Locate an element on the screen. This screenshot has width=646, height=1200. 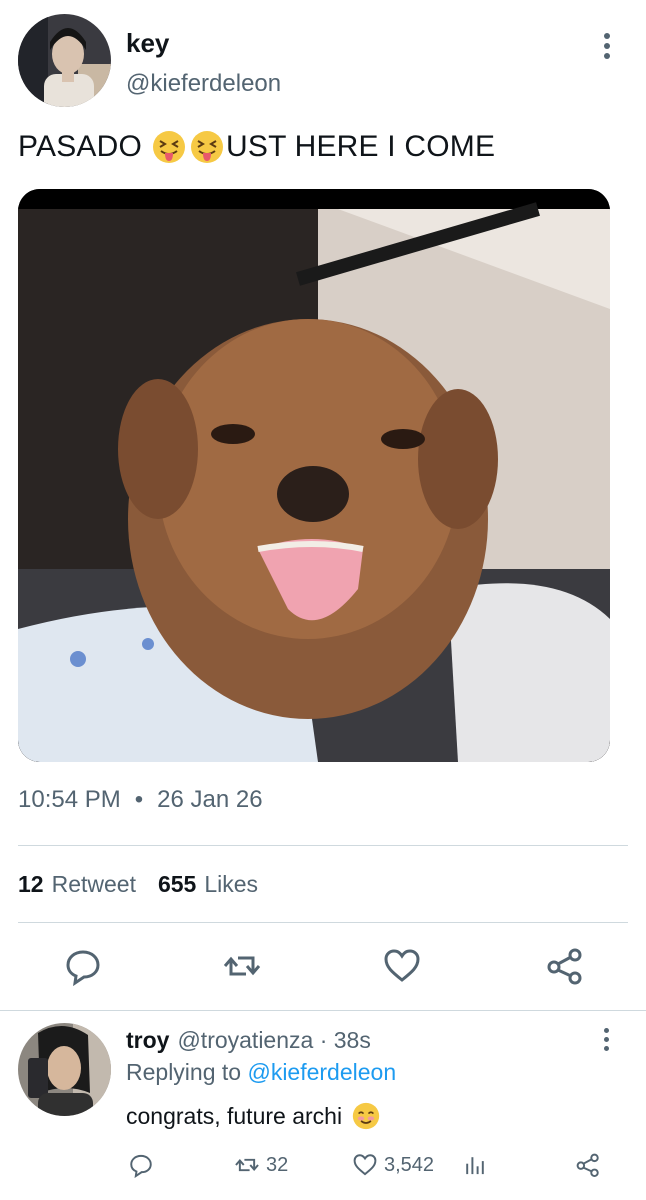
tweet-timestamp: 10:54 PM • 26 Jan 26 is located at coordinates (140, 800).